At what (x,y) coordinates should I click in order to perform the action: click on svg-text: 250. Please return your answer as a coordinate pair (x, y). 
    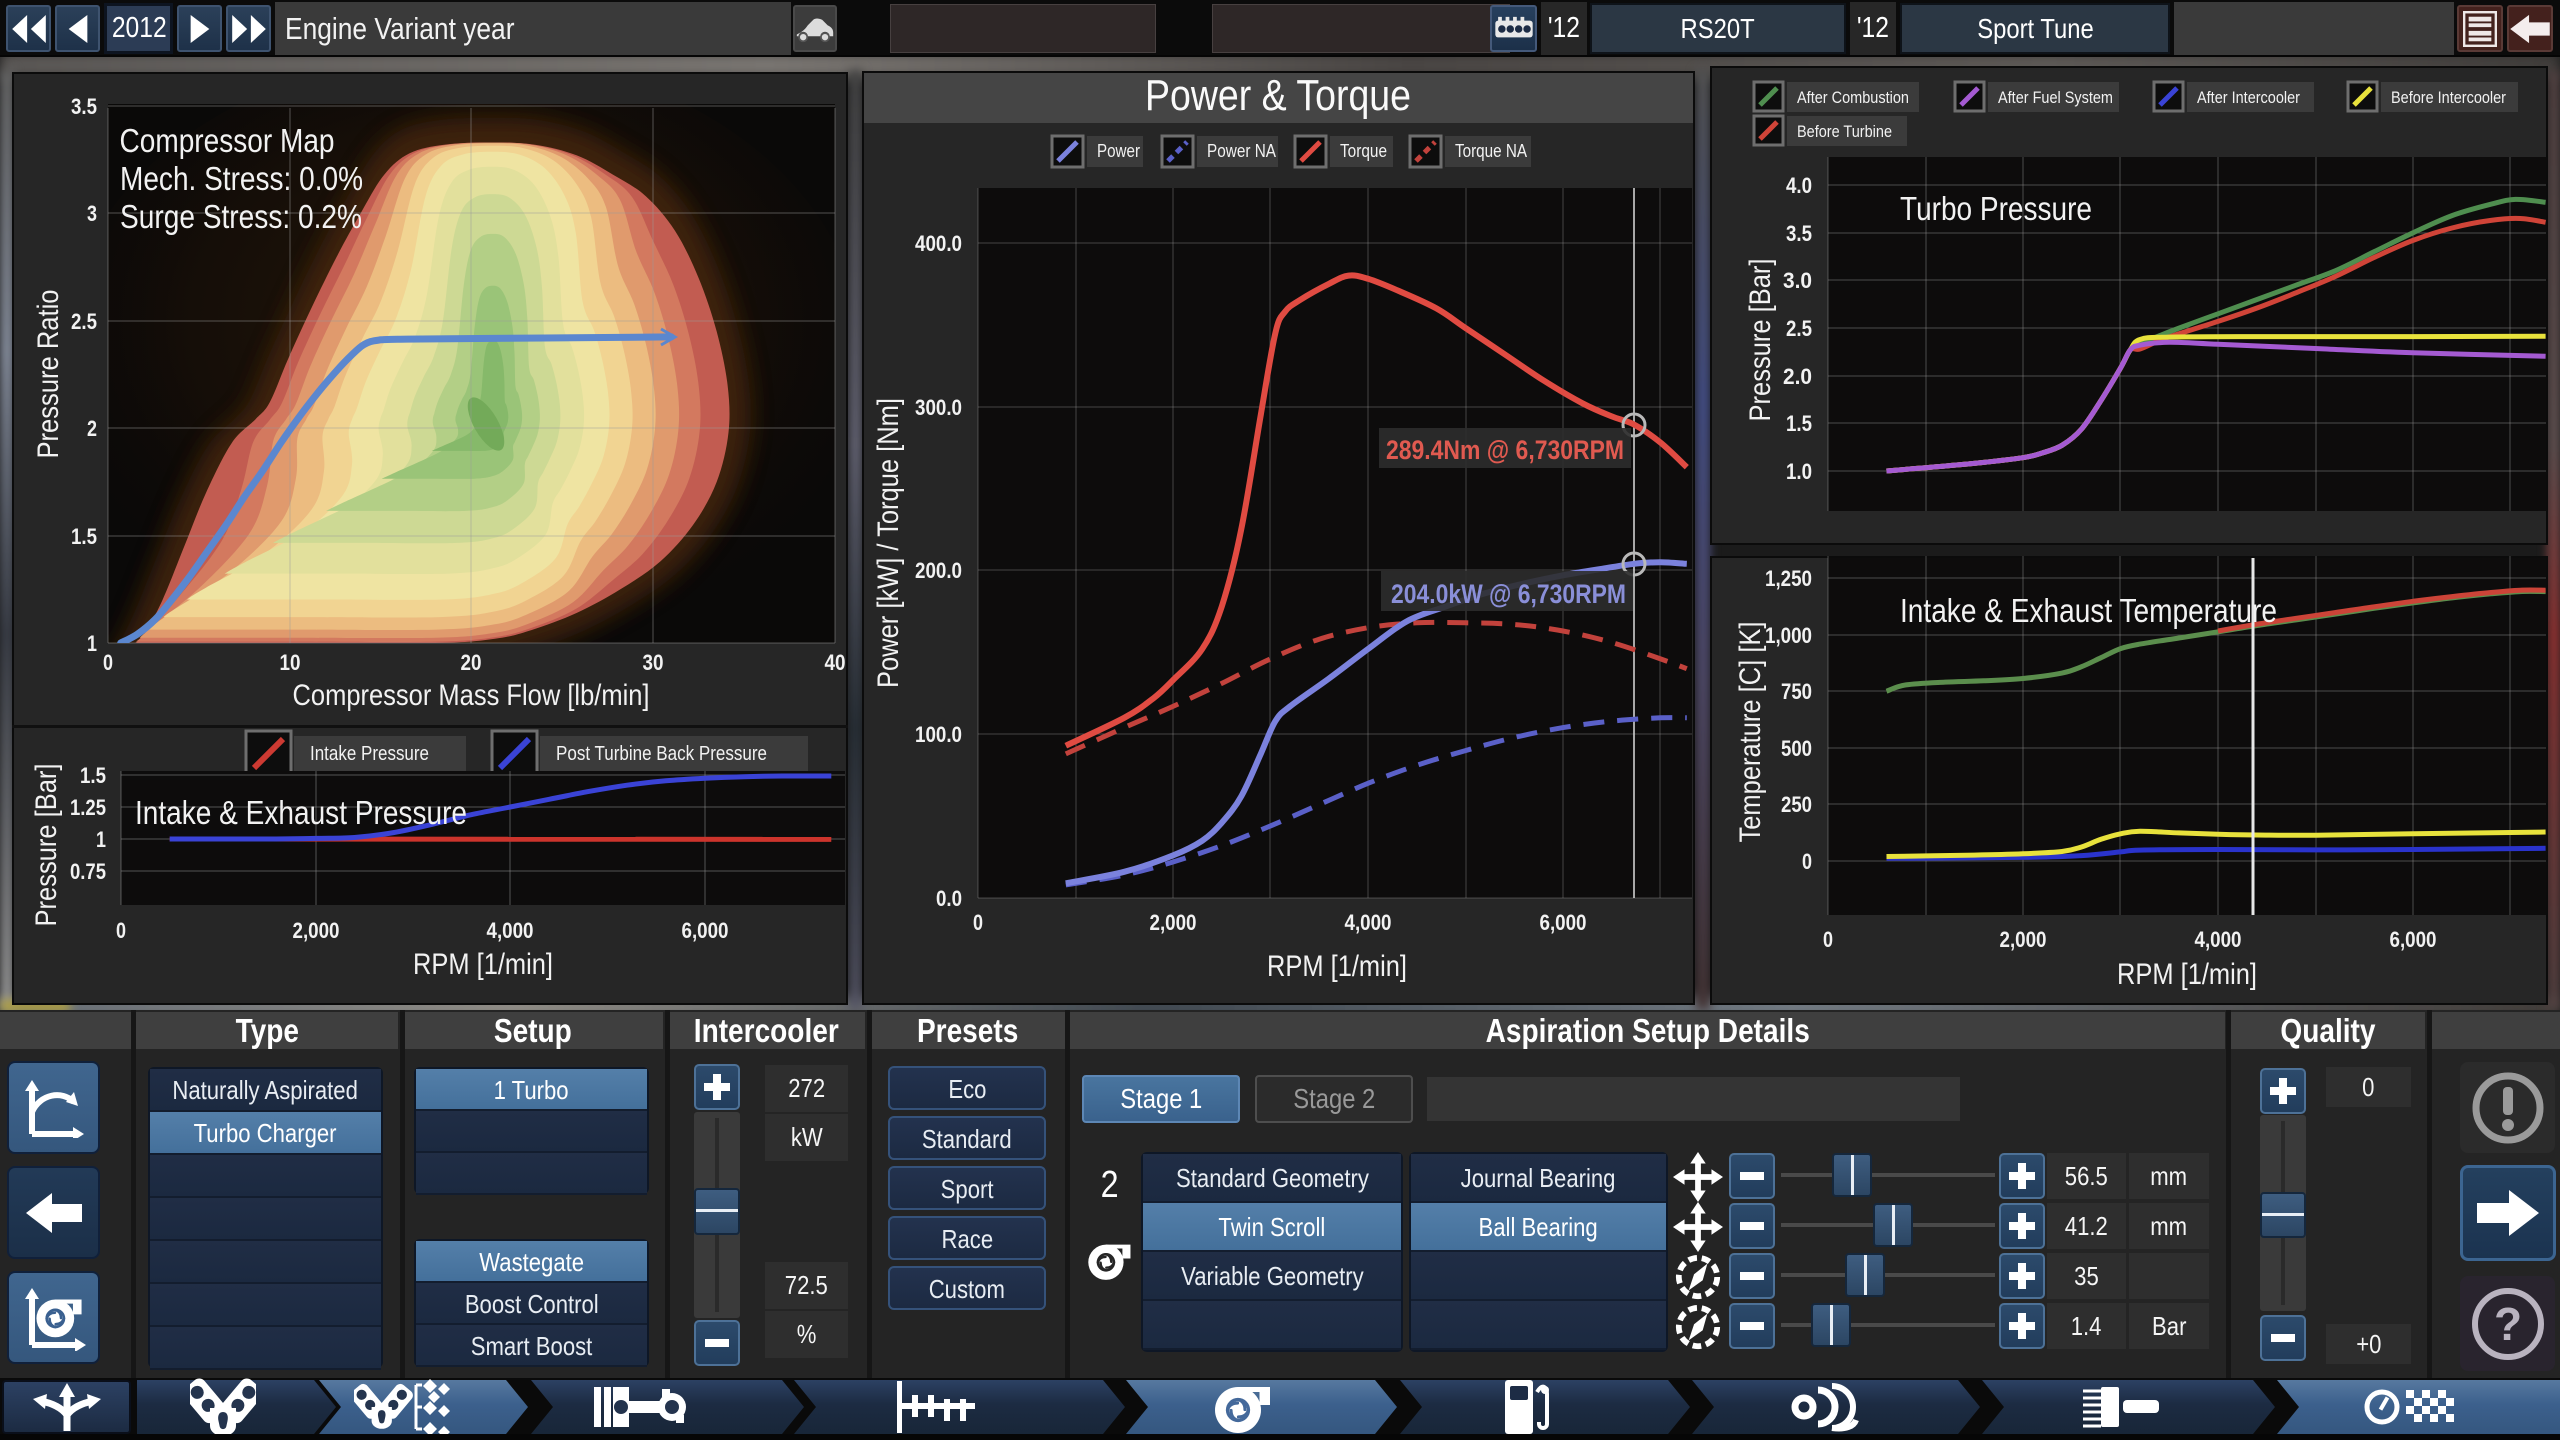
    Looking at the image, I should click on (1796, 804).